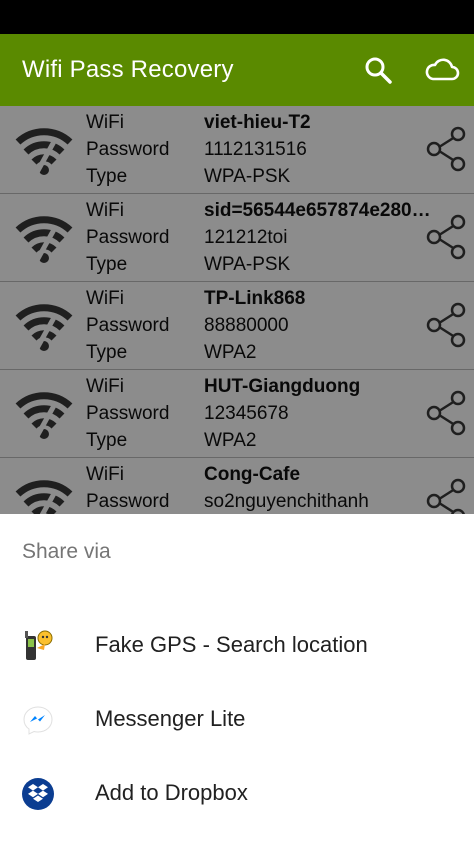 Image resolution: width=474 pixels, height=842 pixels. I want to click on fake-gps-icon, so click(39, 645).